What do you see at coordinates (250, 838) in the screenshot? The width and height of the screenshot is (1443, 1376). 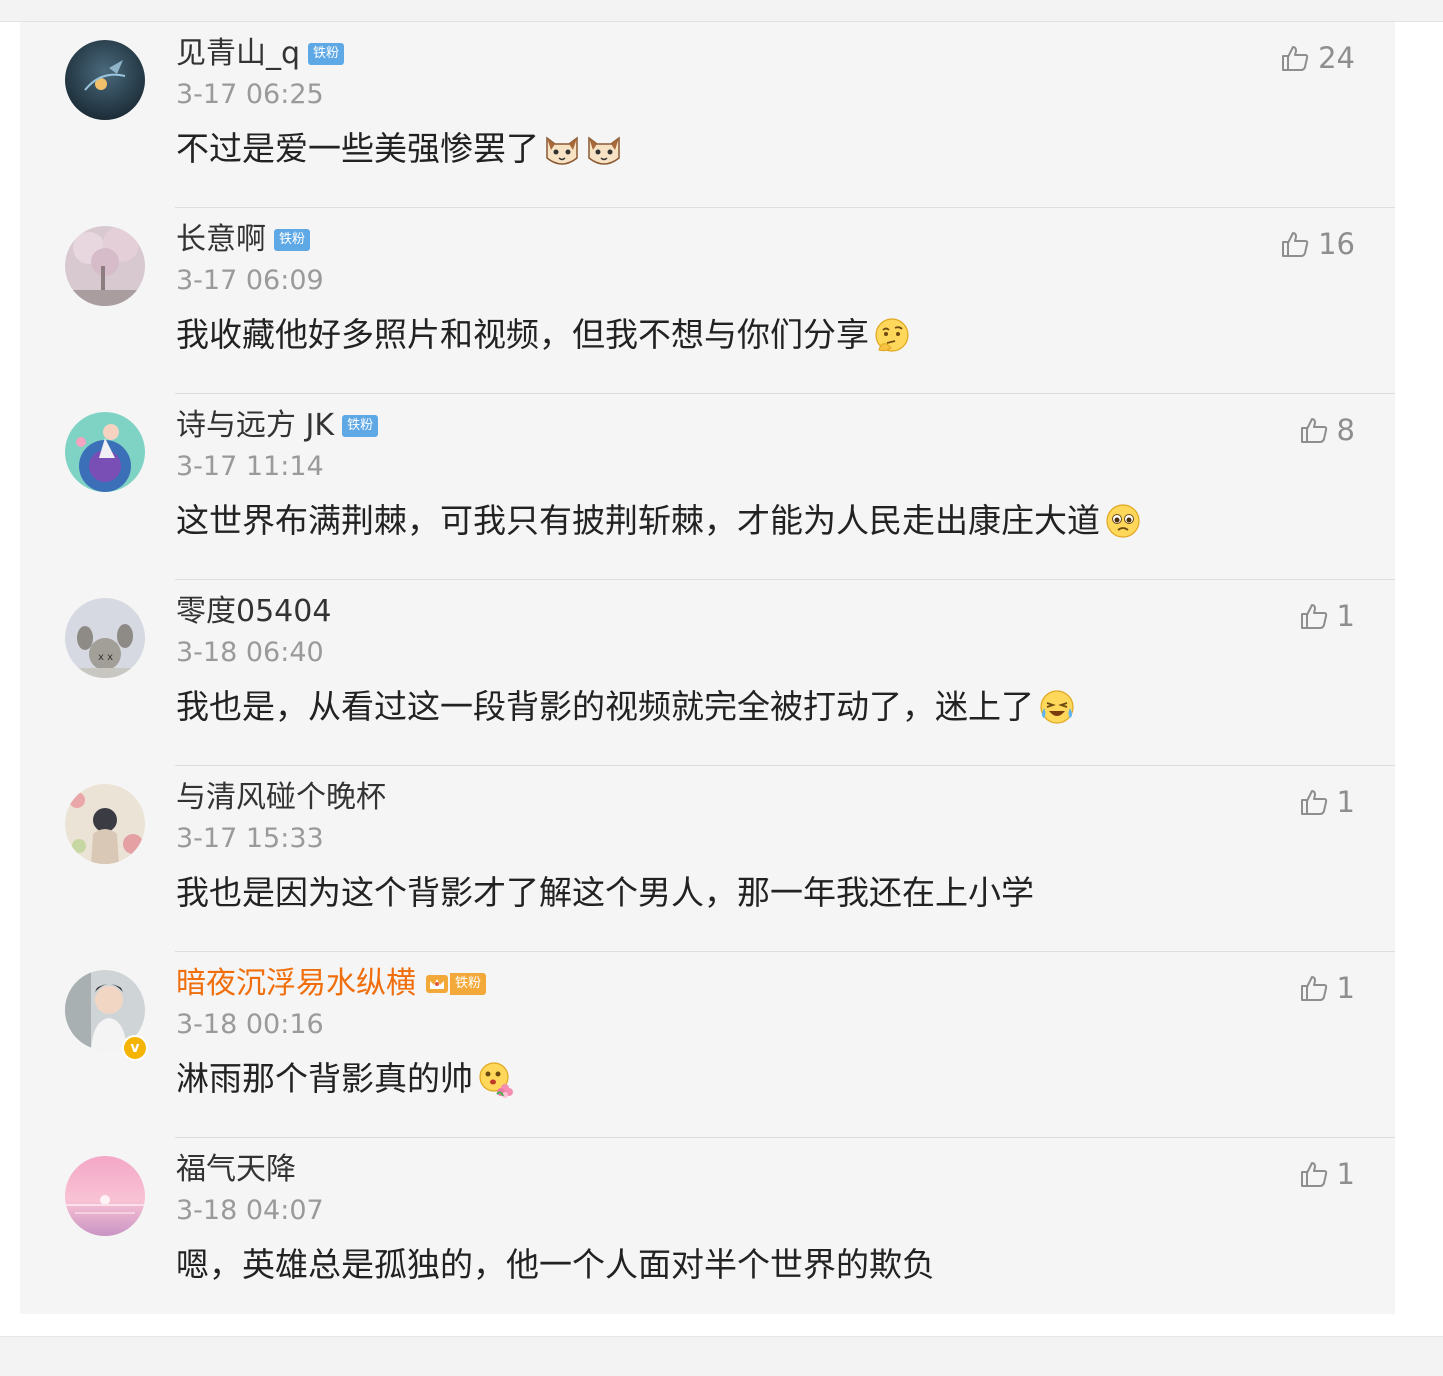 I see `comment-time: 3-17 15:33` at bounding box center [250, 838].